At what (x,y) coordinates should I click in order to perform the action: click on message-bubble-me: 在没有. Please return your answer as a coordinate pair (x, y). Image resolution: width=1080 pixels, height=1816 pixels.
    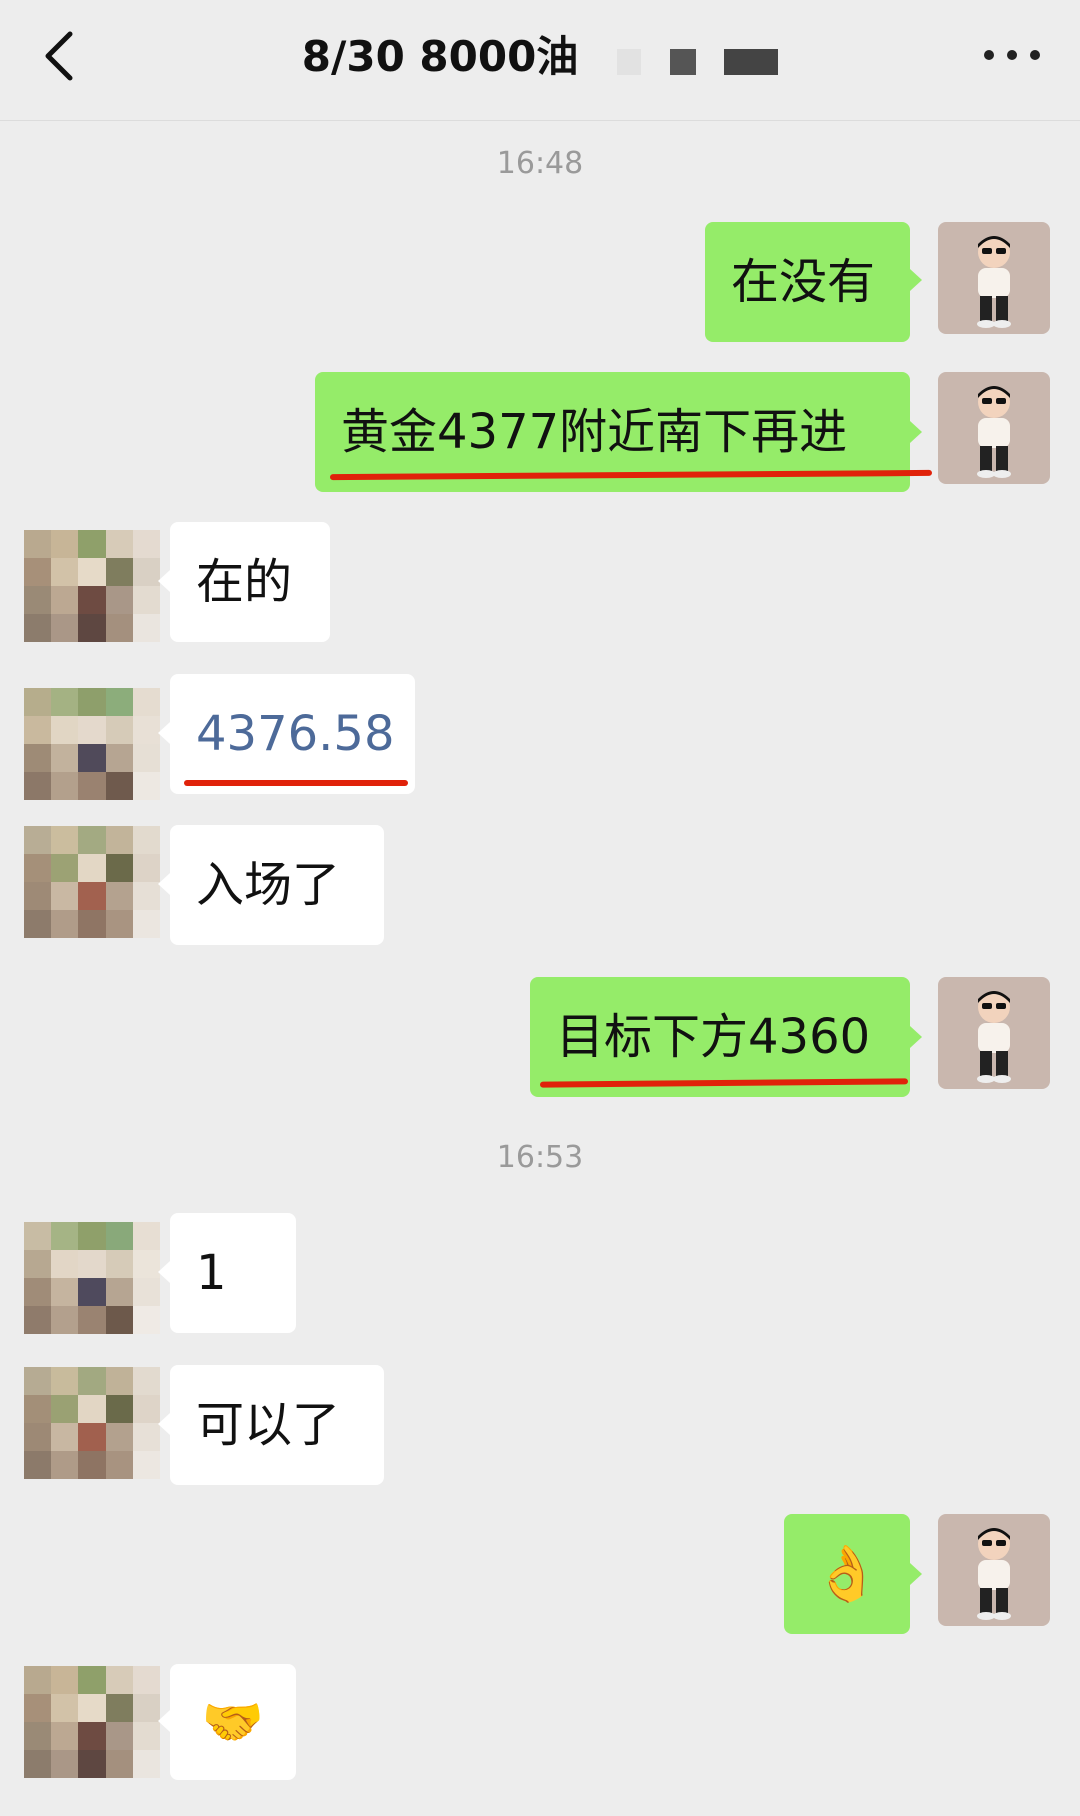
    Looking at the image, I should click on (807, 282).